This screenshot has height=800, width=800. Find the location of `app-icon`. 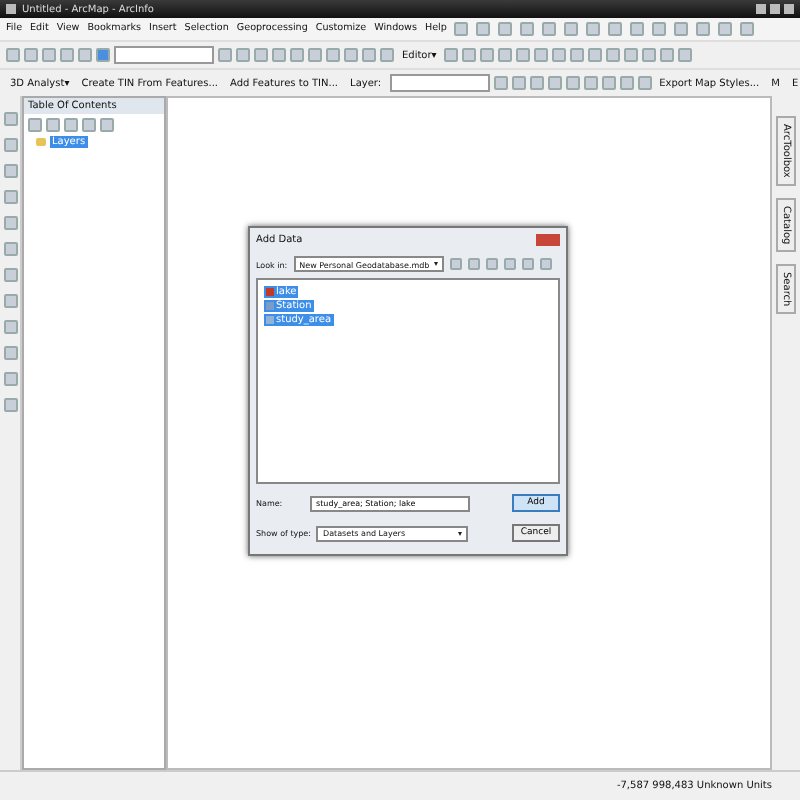

app-icon is located at coordinates (11, 9).